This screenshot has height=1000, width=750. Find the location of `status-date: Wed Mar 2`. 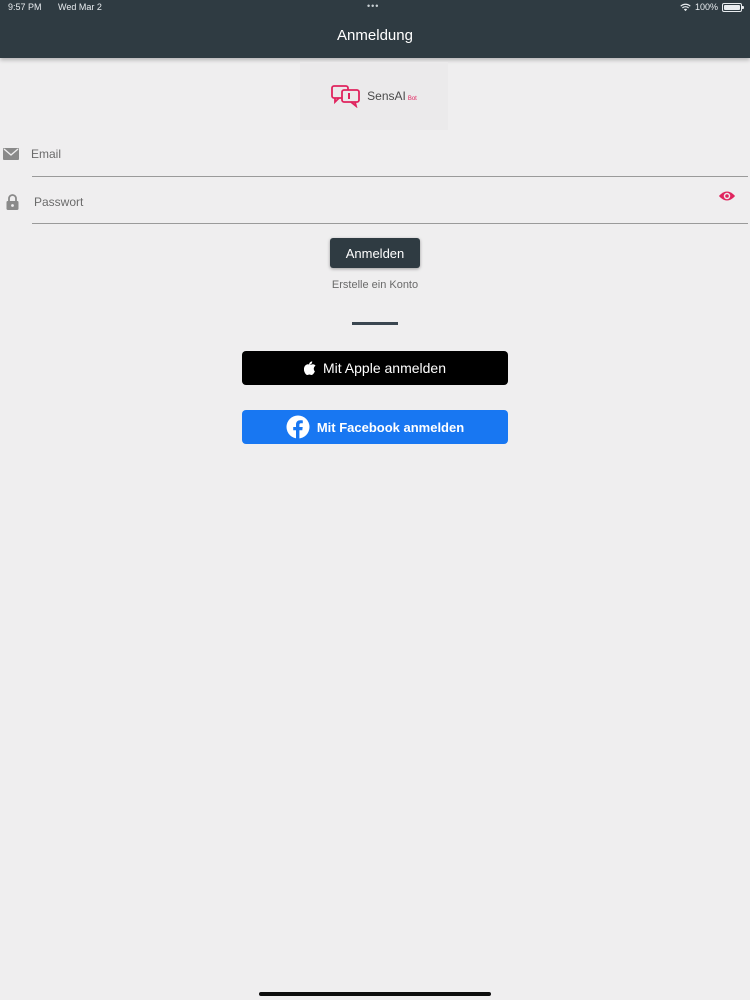

status-date: Wed Mar 2 is located at coordinates (80, 7).